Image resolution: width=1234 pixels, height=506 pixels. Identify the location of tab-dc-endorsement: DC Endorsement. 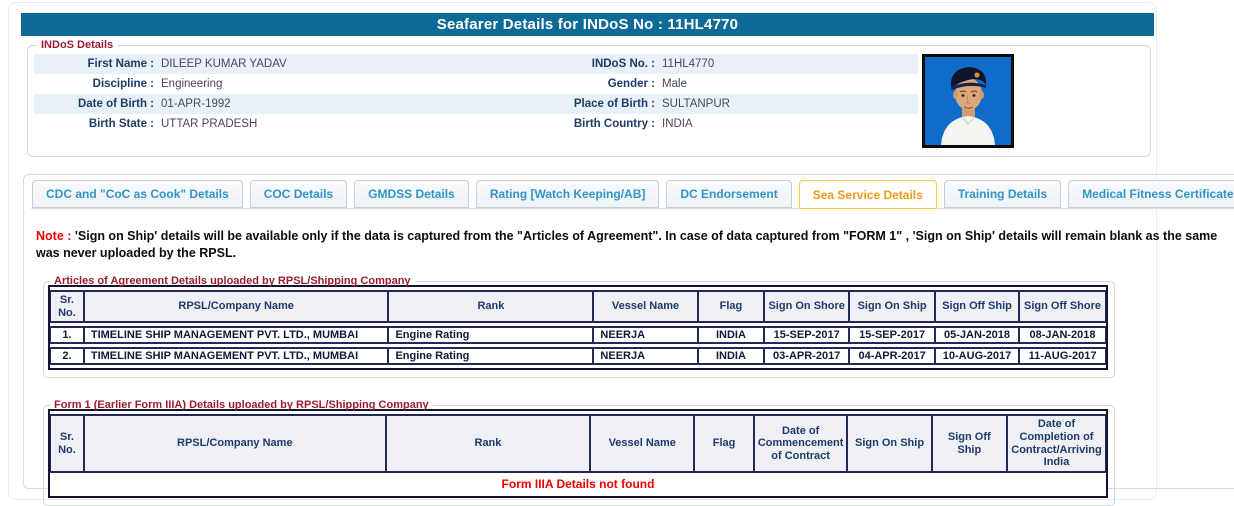
(729, 194).